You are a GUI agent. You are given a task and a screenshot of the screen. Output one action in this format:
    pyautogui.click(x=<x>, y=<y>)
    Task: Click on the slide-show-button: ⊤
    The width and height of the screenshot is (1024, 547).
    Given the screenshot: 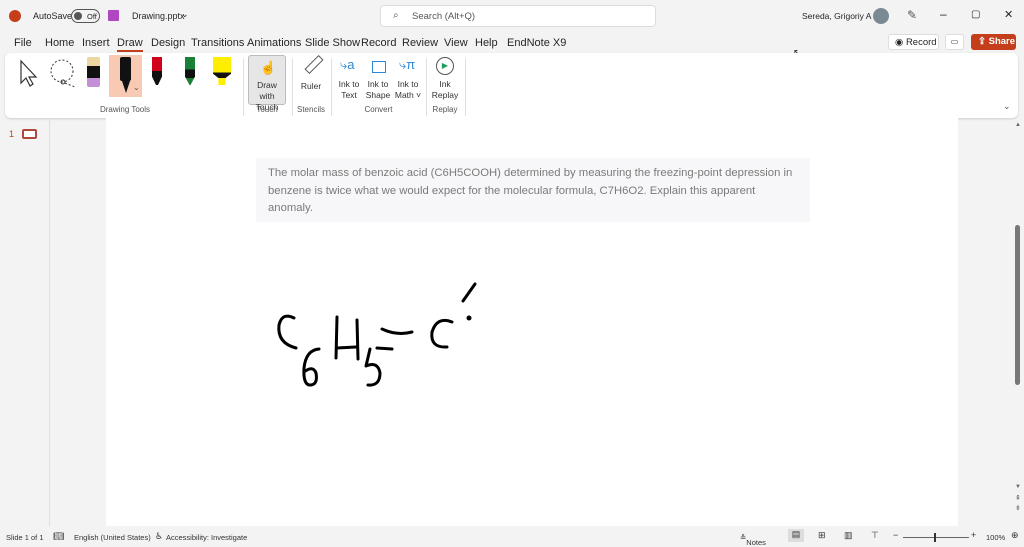 What is the action you would take?
    pyautogui.click(x=875, y=535)
    